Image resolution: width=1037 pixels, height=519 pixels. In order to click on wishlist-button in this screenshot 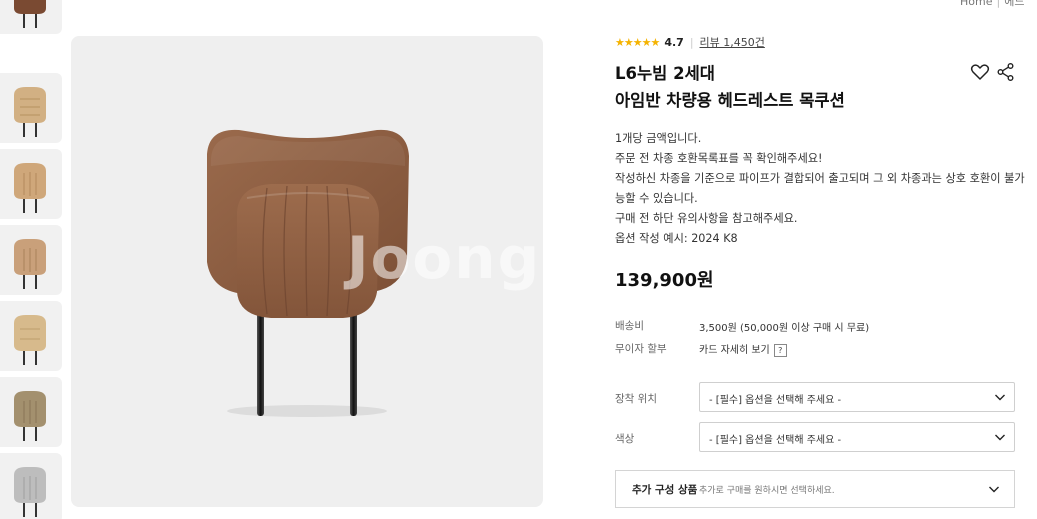, I will do `click(980, 72)`.